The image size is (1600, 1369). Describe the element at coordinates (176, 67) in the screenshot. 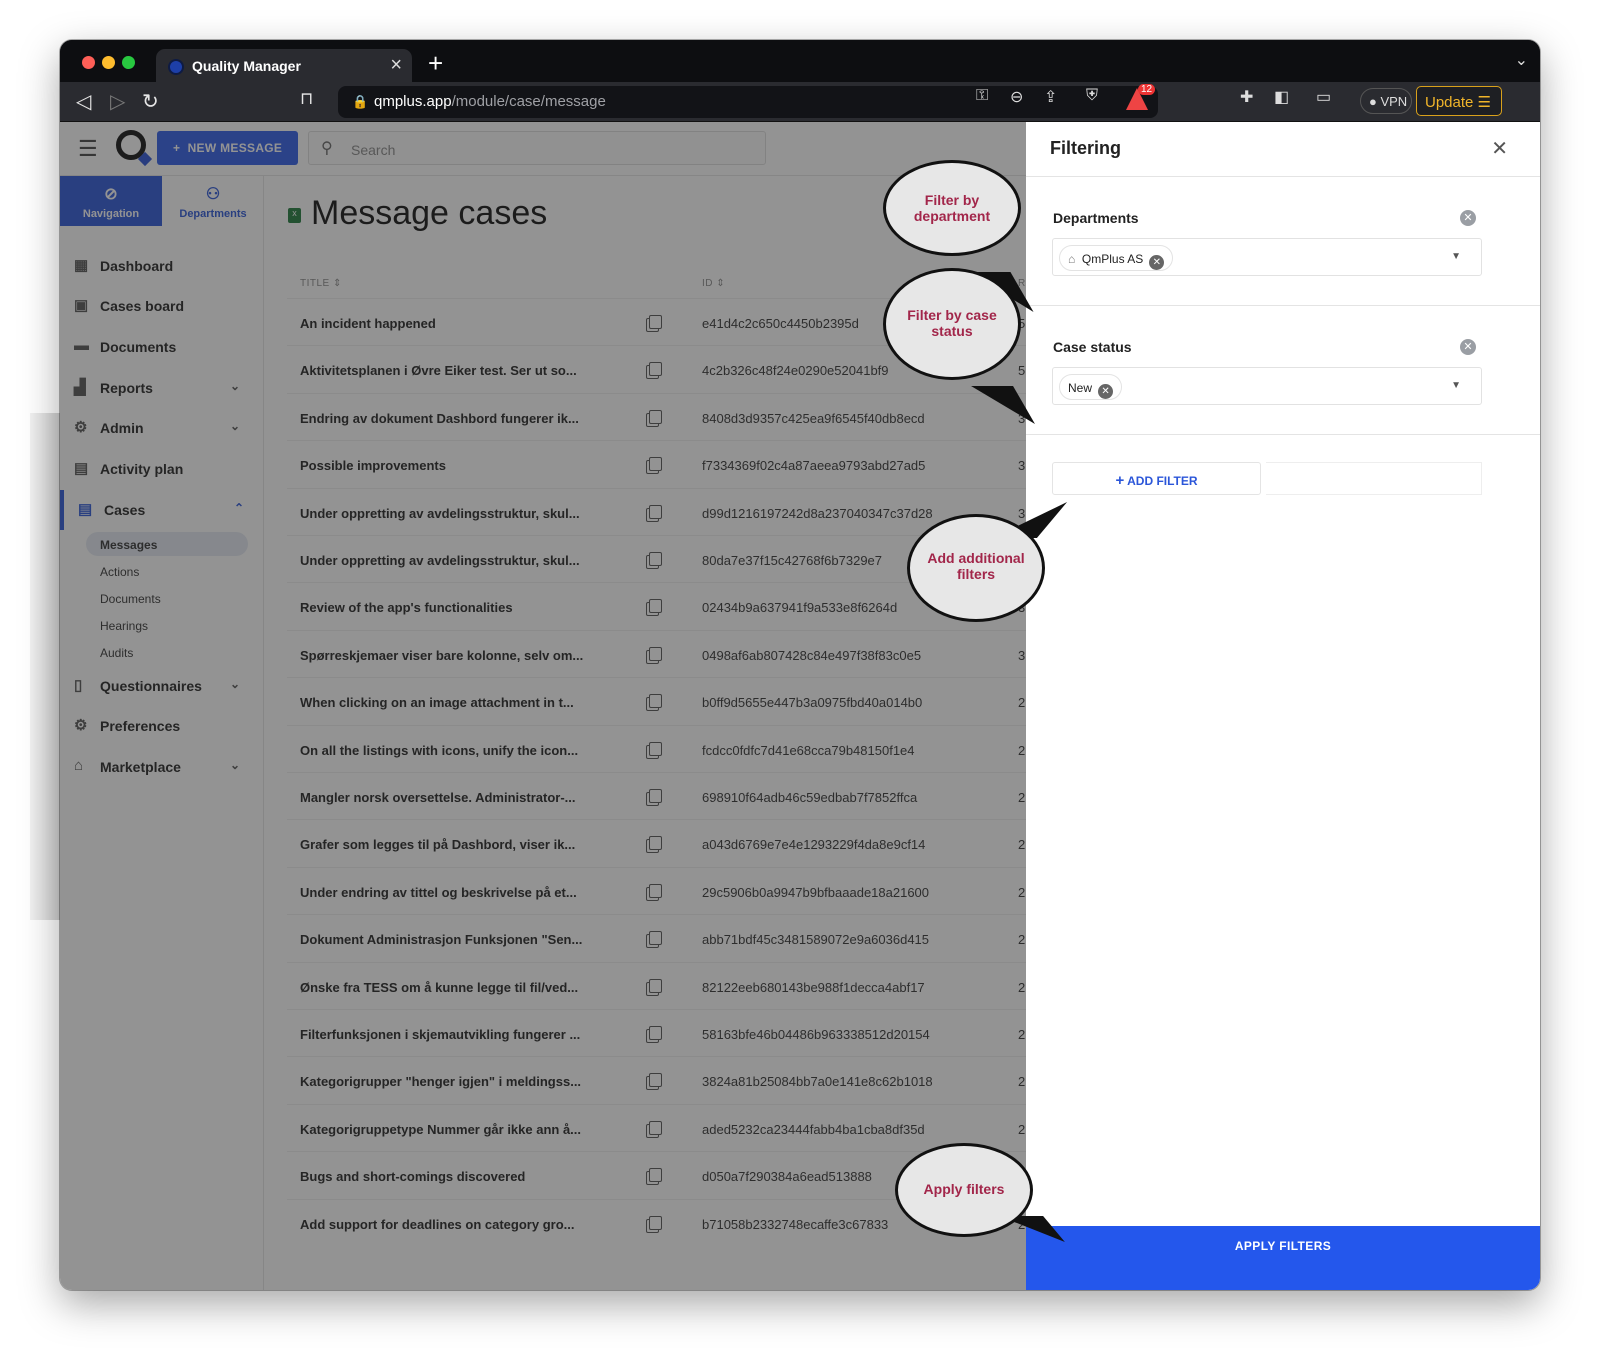

I see `favicon-icon` at that location.